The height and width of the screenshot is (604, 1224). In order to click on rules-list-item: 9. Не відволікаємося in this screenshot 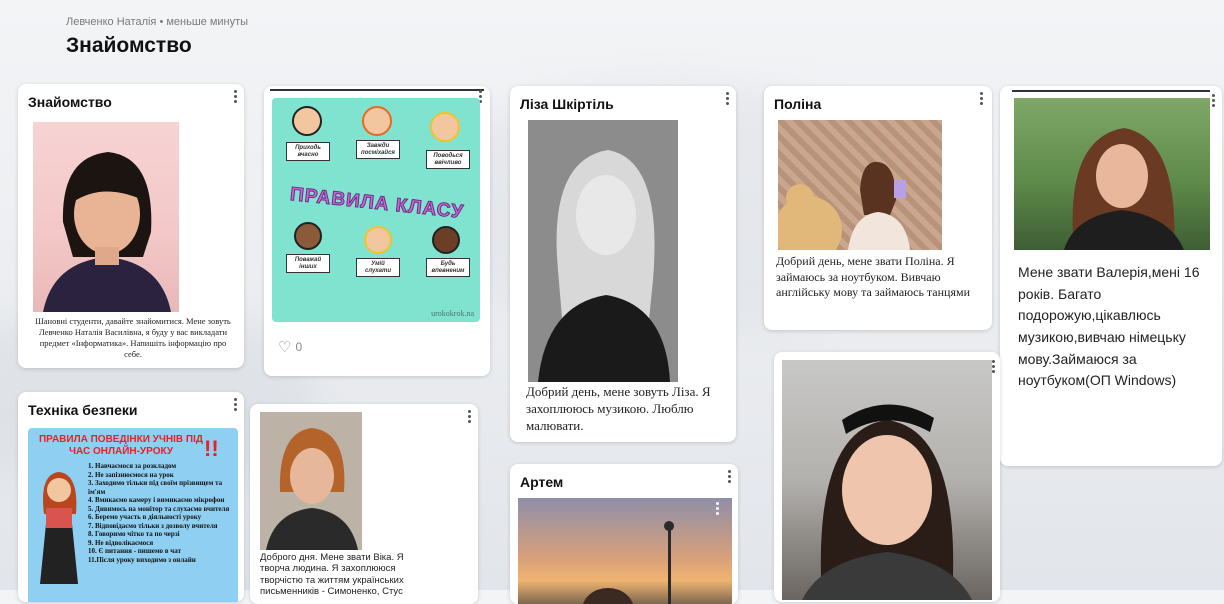, I will do `click(121, 542)`.